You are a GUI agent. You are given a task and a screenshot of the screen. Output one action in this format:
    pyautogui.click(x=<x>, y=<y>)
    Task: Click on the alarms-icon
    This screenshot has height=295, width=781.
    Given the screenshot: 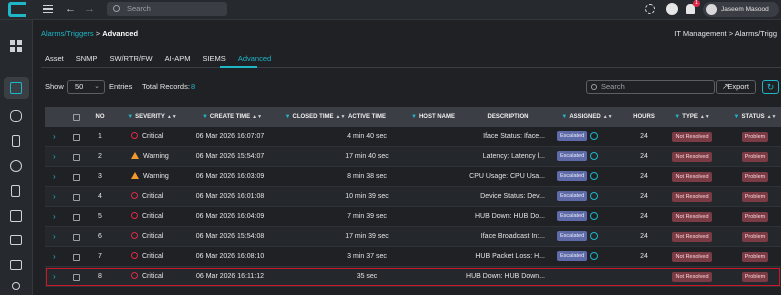 What is the action you would take?
    pyautogui.click(x=16, y=88)
    